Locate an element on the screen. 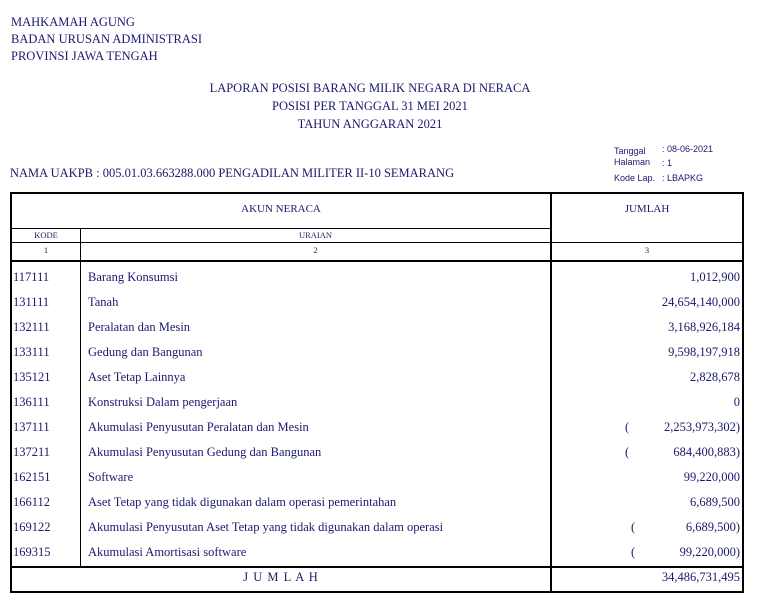 The height and width of the screenshot is (606, 764). kode-lap-label: Kode Lap. is located at coordinates (635, 178).